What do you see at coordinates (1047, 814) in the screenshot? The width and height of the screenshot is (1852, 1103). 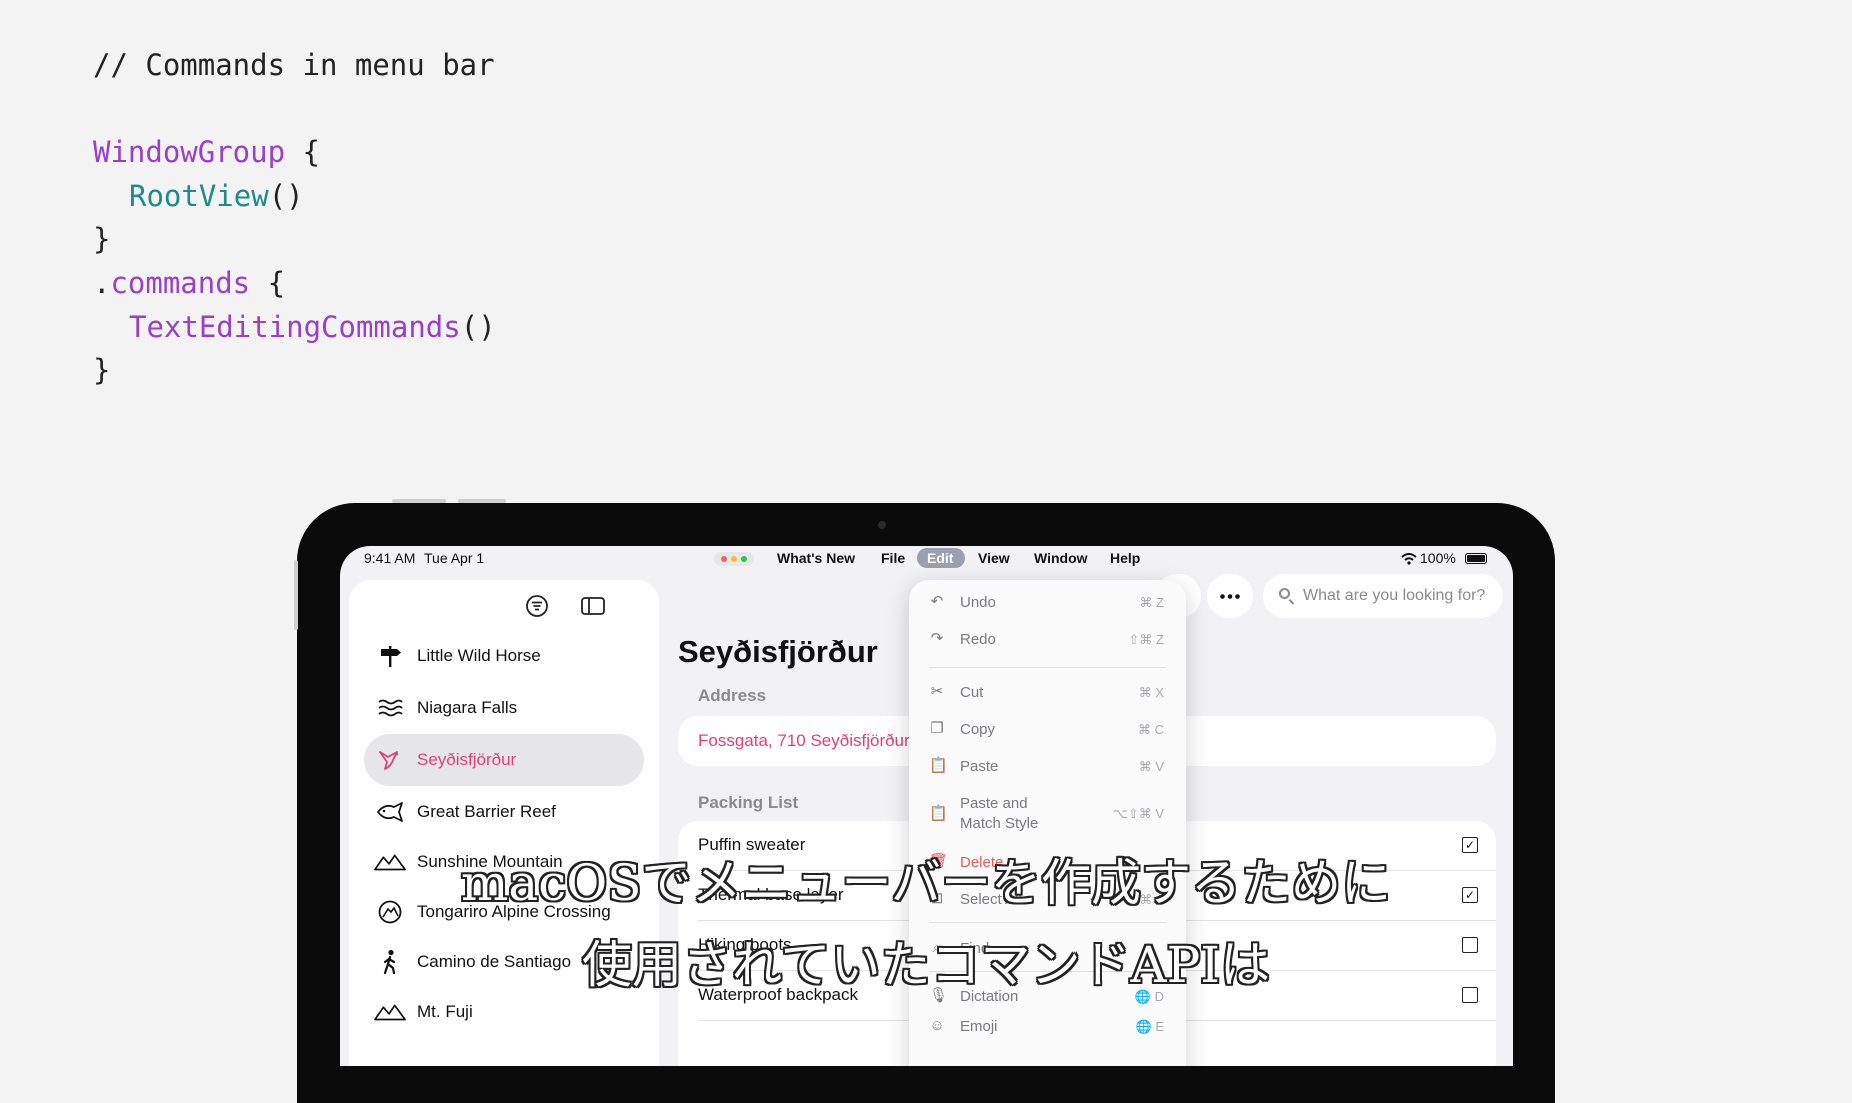 I see `menu-item-paste-match-style: 📋 Paste and Match Style ⌥⇧⌘ V` at bounding box center [1047, 814].